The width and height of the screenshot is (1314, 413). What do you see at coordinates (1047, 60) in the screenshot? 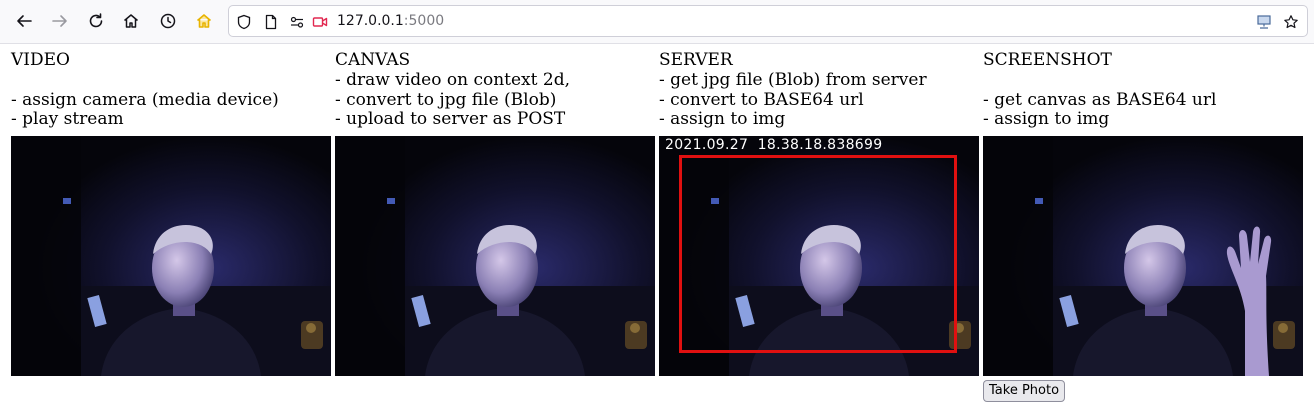
I see `screenshot-title: SCREENSHOT` at bounding box center [1047, 60].